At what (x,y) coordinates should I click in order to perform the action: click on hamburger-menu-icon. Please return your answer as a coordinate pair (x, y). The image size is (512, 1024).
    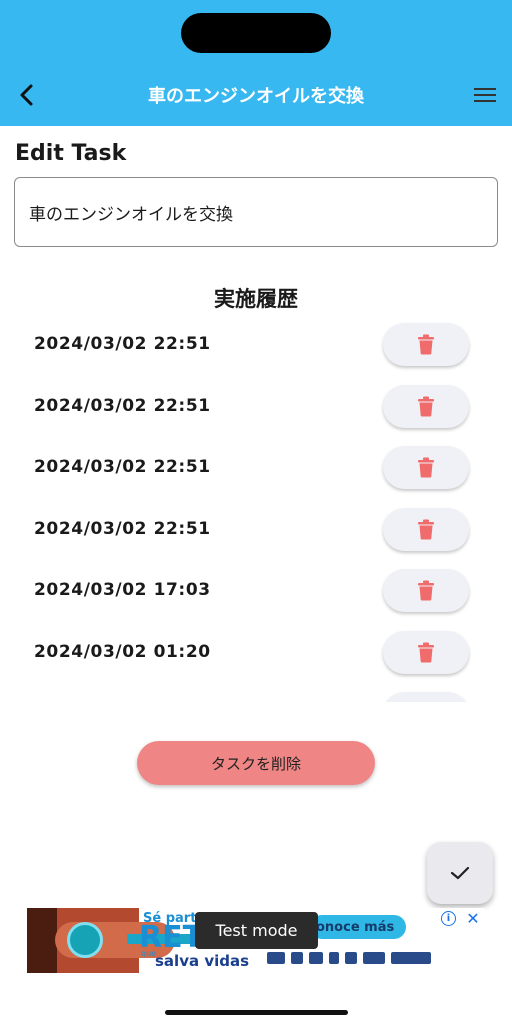
    Looking at the image, I should click on (485, 95).